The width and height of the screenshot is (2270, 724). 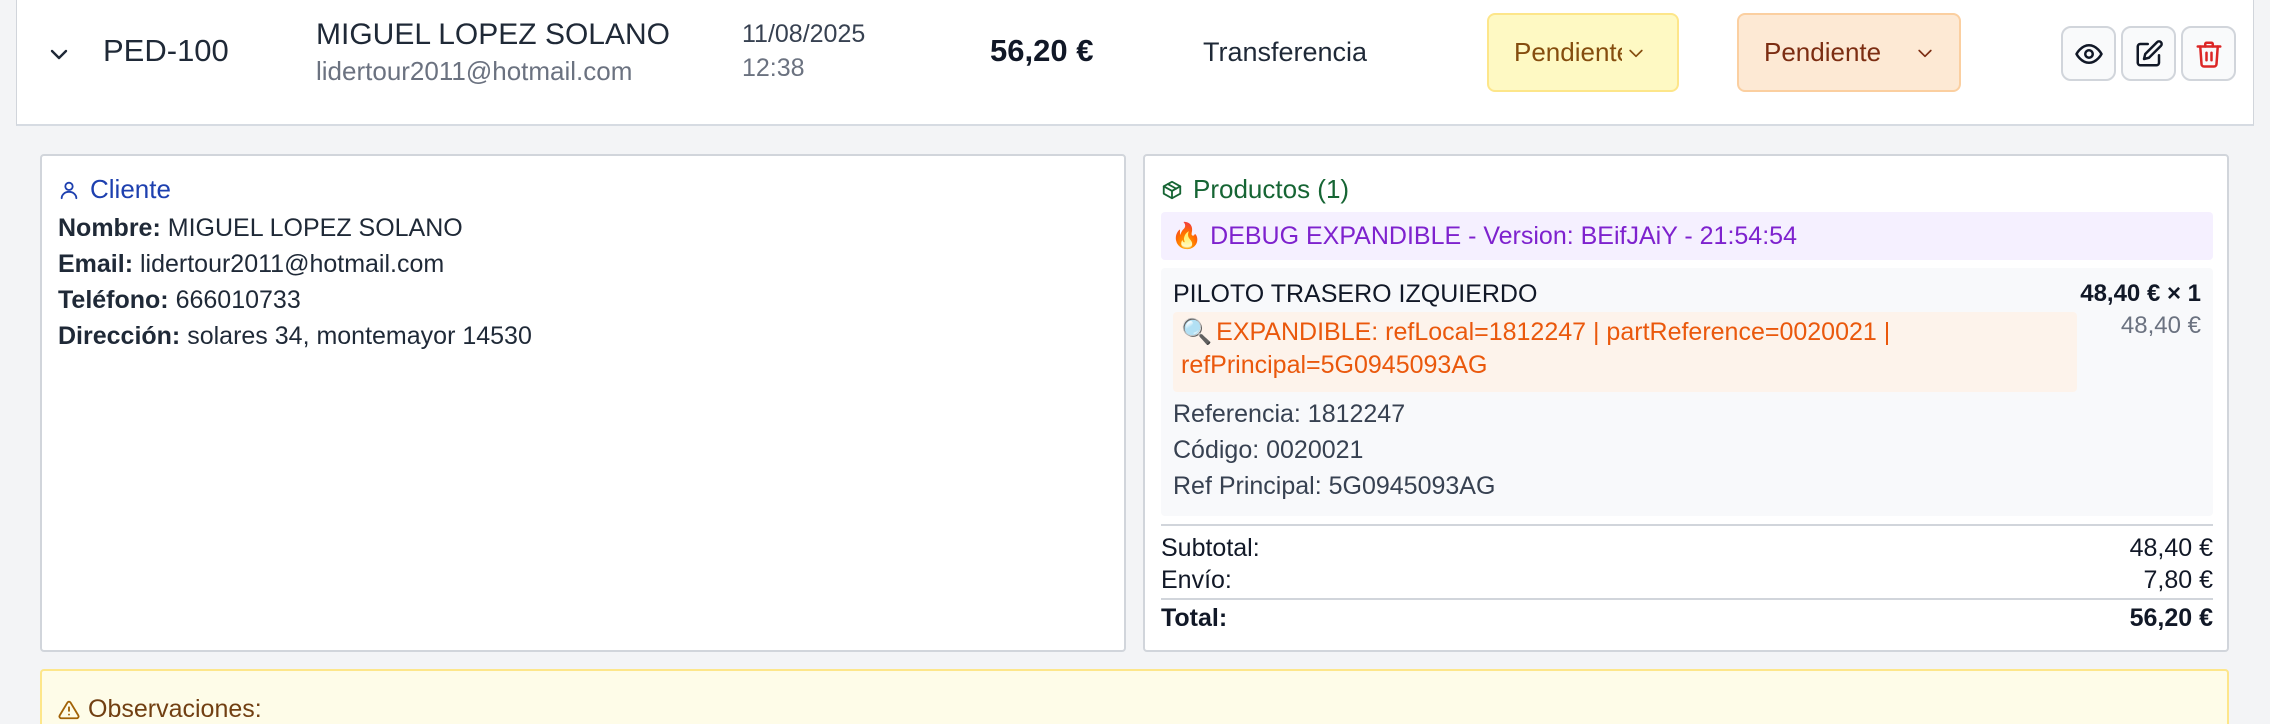 I want to click on payment-status-select: Pendiente, so click(x=1583, y=52).